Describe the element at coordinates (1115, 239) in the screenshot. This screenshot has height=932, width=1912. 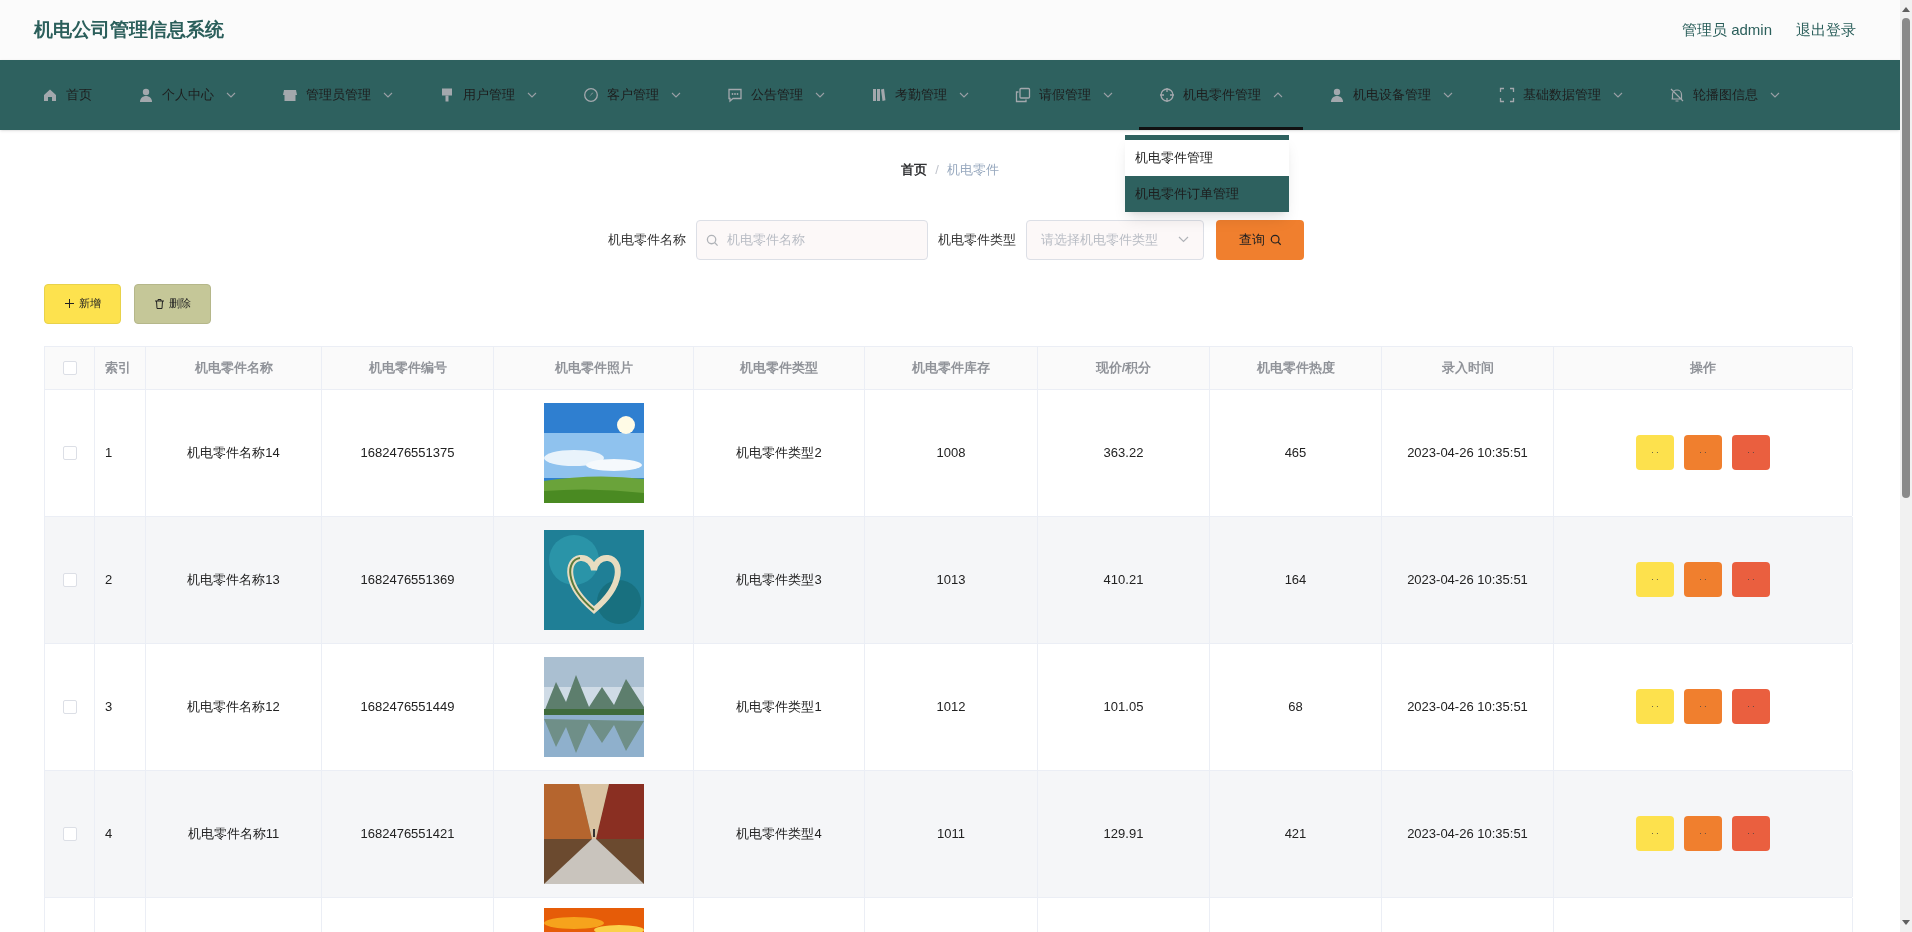
I see `type-select: 请选择机电零件类型` at that location.